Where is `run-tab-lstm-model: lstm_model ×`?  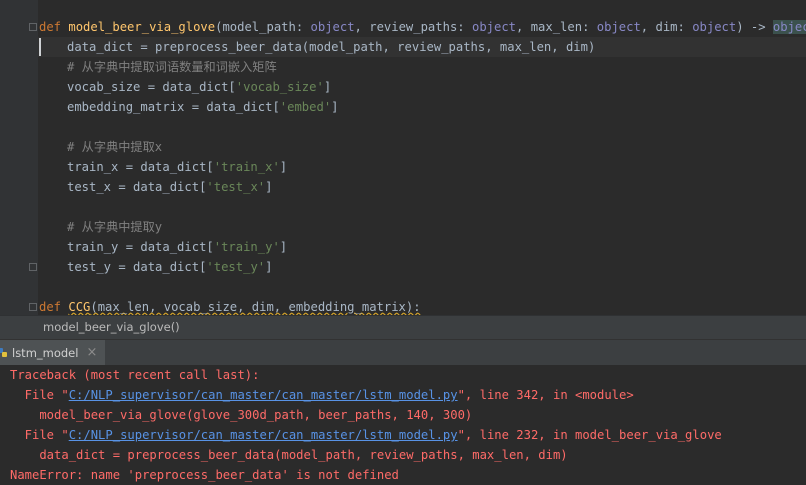 run-tab-lstm-model: lstm_model × is located at coordinates (53, 352).